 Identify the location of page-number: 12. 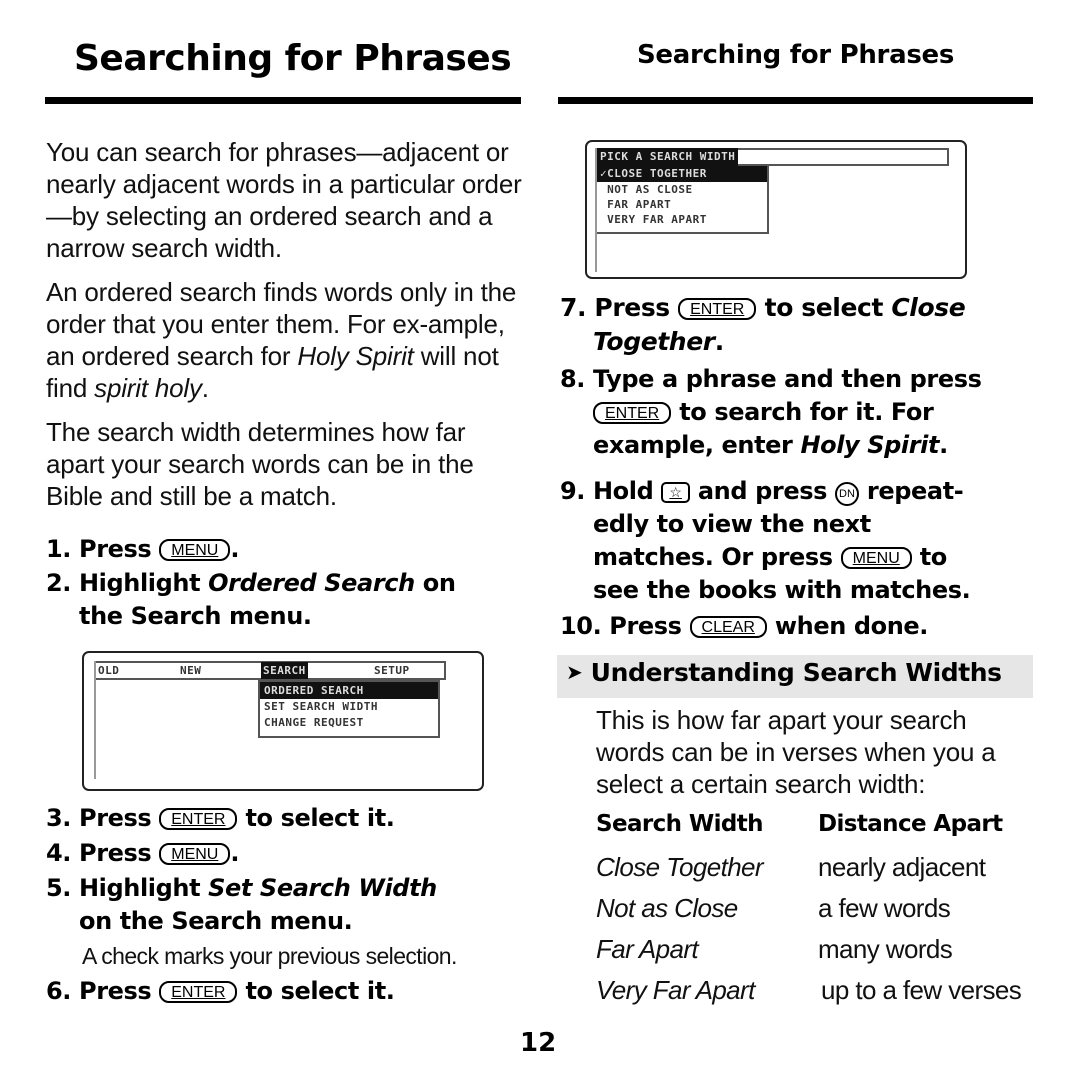
(538, 1043).